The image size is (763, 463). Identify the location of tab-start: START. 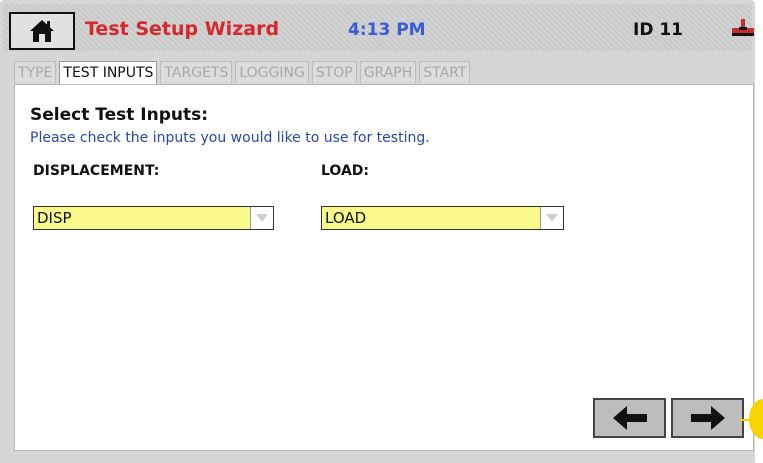
(445, 72).